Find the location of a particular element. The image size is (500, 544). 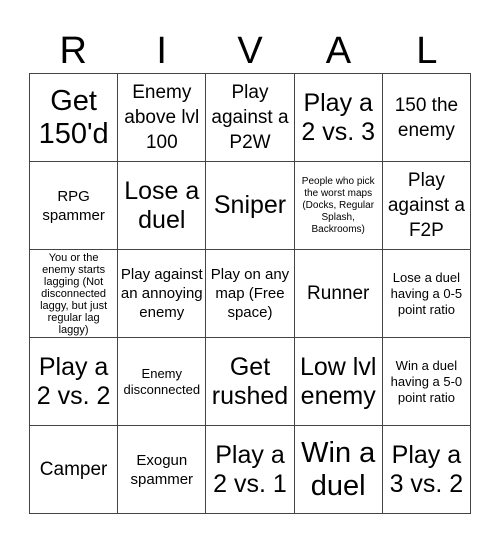

cell-text: Exogun spammer is located at coordinates (162, 469).